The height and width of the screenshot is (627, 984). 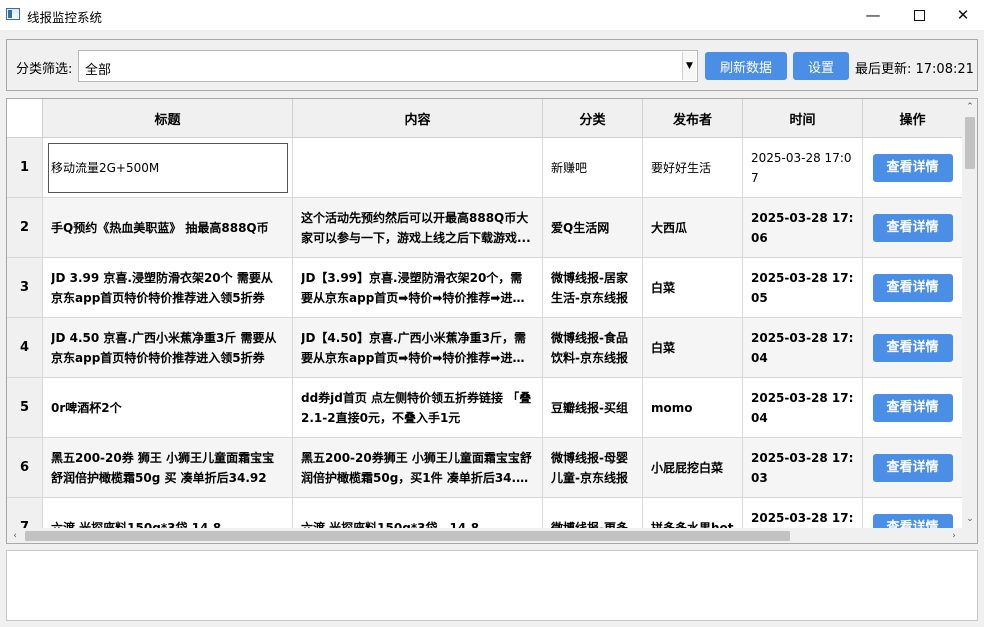 I want to click on cell-publisher: 小屁屁挖白菜, so click(x=693, y=468).